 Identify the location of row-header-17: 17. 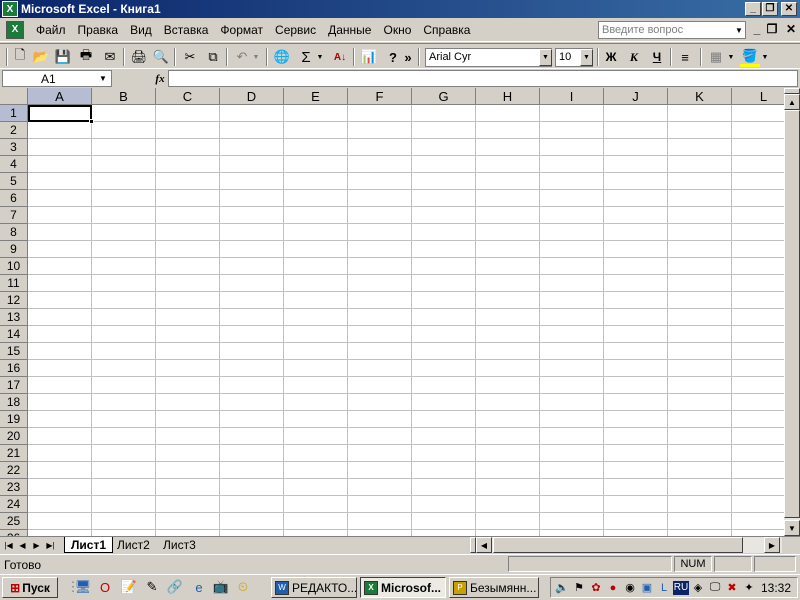
(14, 385).